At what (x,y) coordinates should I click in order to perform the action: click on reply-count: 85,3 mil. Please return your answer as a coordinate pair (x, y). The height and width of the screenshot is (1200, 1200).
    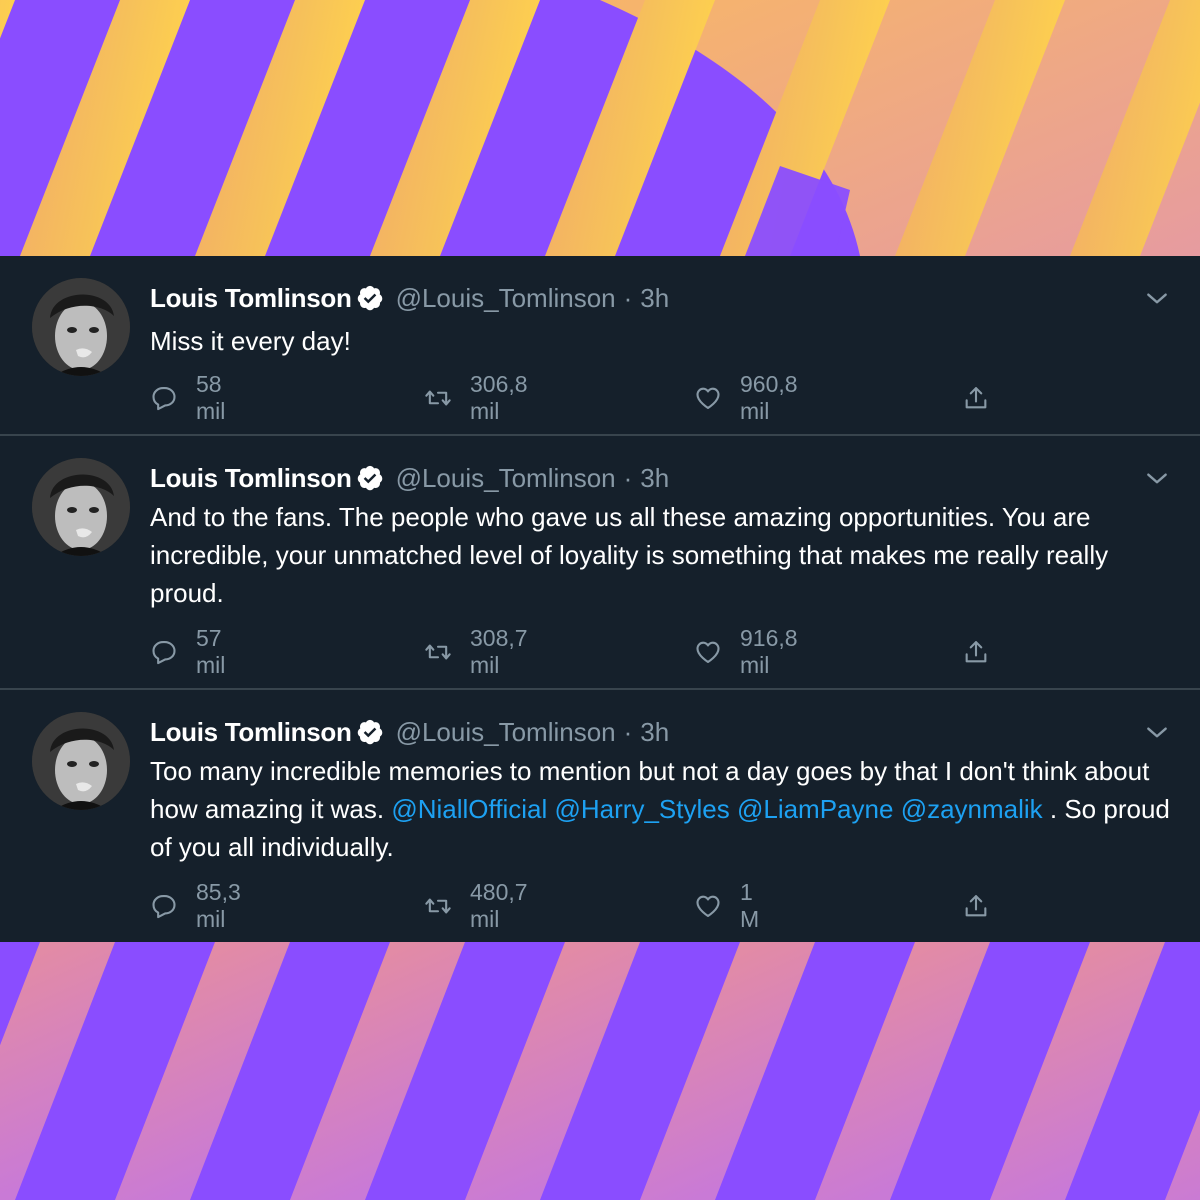
    Looking at the image, I should click on (218, 905).